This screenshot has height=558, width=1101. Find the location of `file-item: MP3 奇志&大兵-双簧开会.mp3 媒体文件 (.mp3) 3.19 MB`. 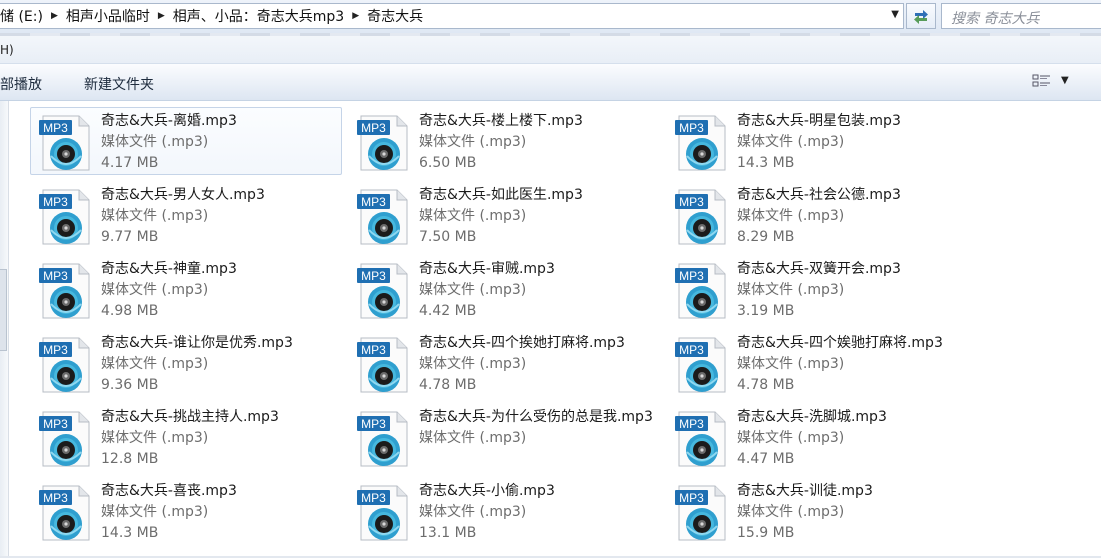

file-item: MP3 奇志&大兵-双簧开会.mp3 媒体文件 (.mp3) 3.19 MB is located at coordinates (822, 289).